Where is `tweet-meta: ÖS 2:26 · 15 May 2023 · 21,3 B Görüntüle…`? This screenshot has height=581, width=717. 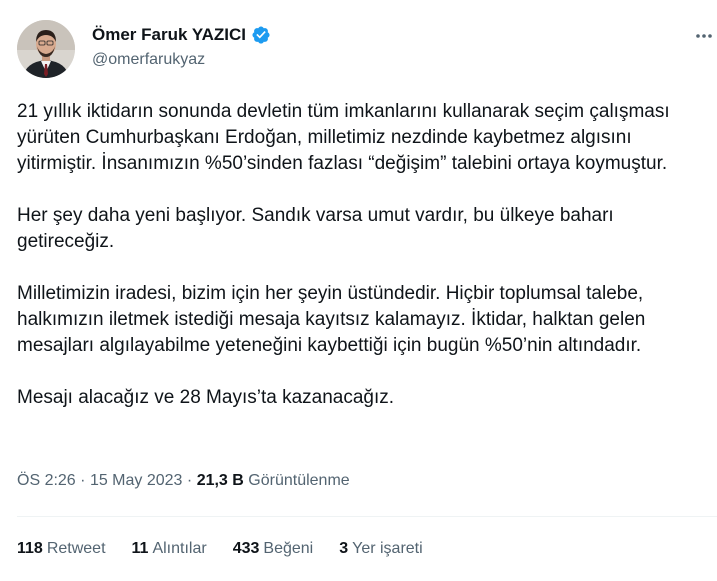
tweet-meta: ÖS 2:26 · 15 May 2023 · 21,3 B Görüntüle… is located at coordinates (183, 481).